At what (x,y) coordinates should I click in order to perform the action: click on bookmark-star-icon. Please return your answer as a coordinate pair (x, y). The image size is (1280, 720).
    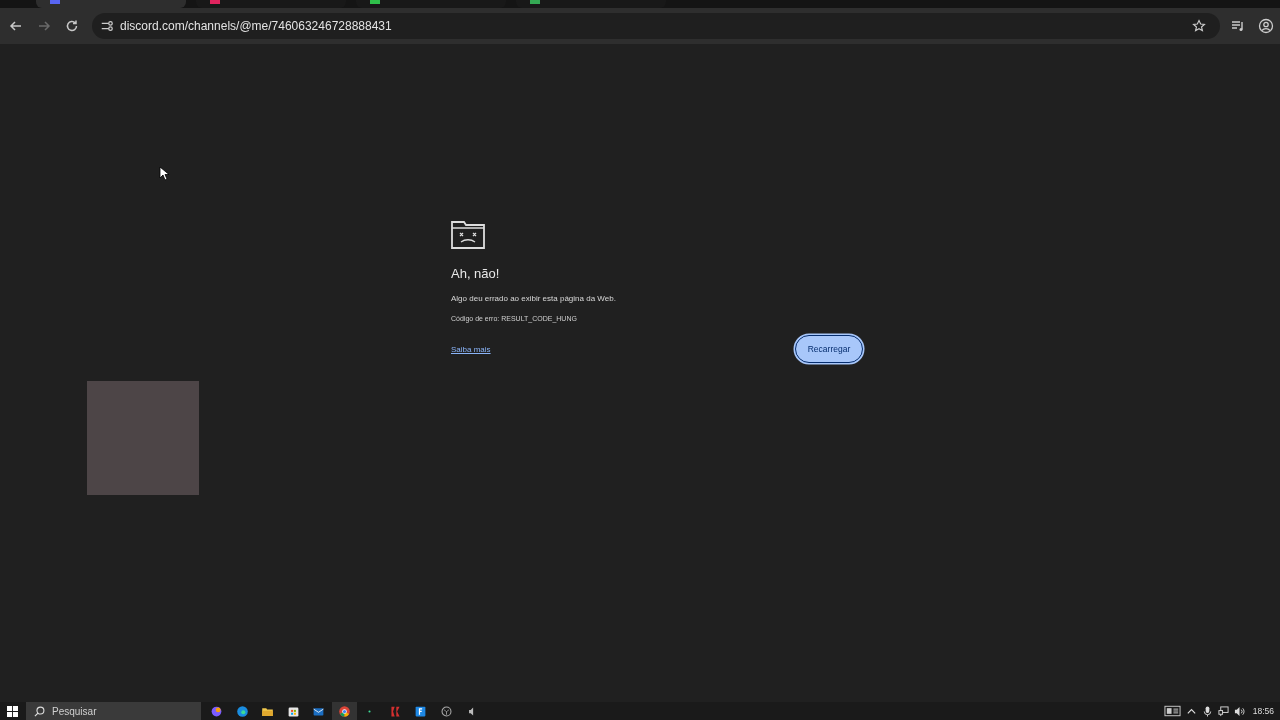
    Looking at the image, I should click on (1199, 26).